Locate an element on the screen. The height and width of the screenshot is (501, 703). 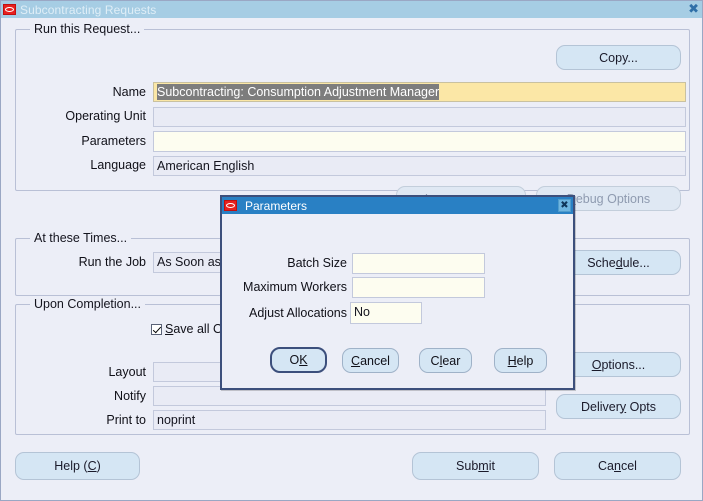
label-operating-unit: Operating Unit is located at coordinates (105, 116).